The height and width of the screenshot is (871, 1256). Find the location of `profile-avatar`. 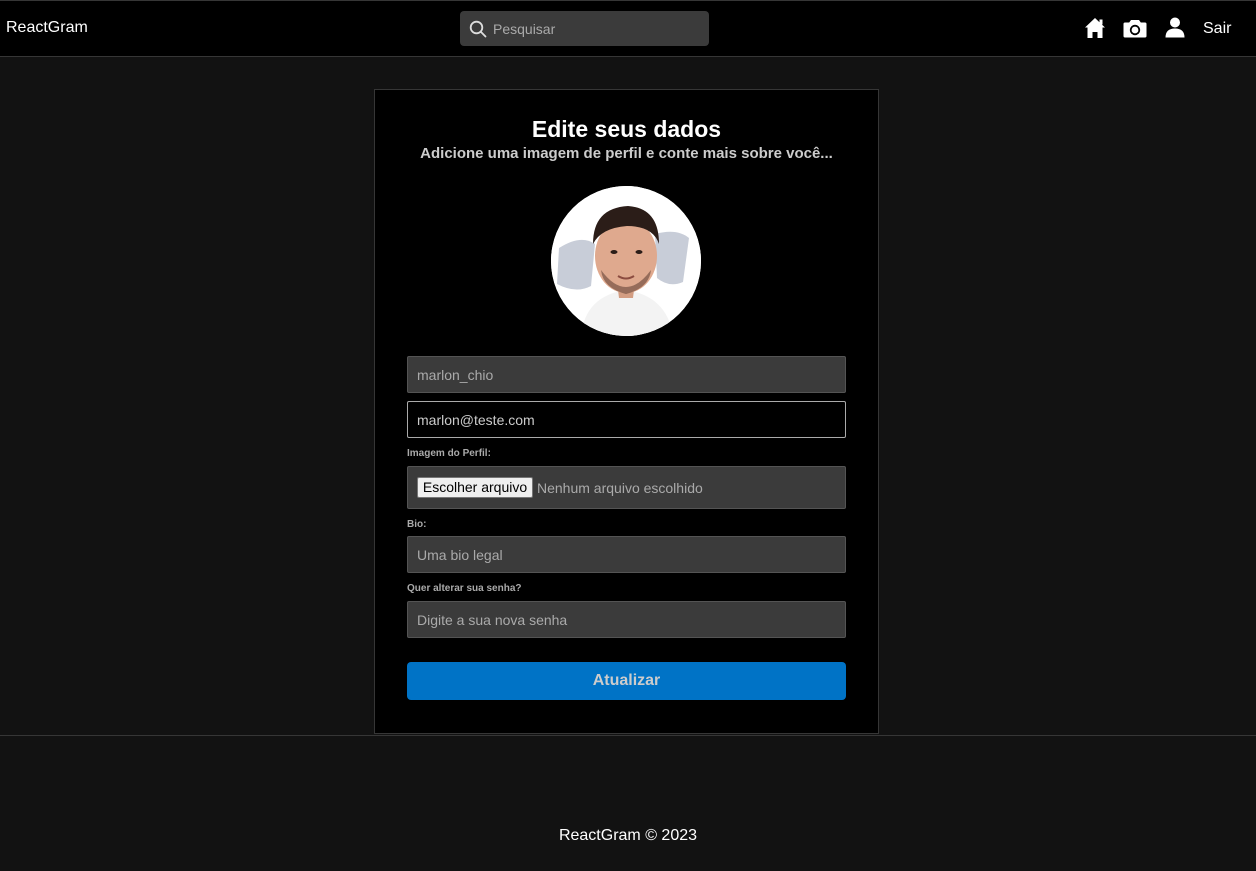

profile-avatar is located at coordinates (626, 261).